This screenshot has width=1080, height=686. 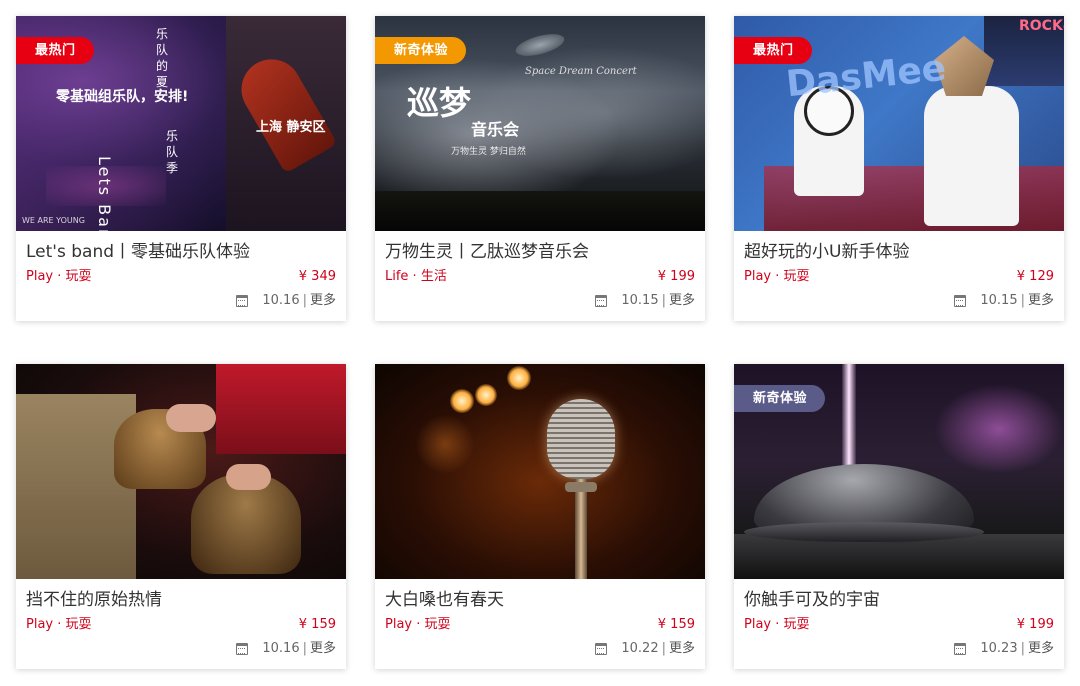 I want to click on card-image: 新奇体验, so click(x=899, y=471).